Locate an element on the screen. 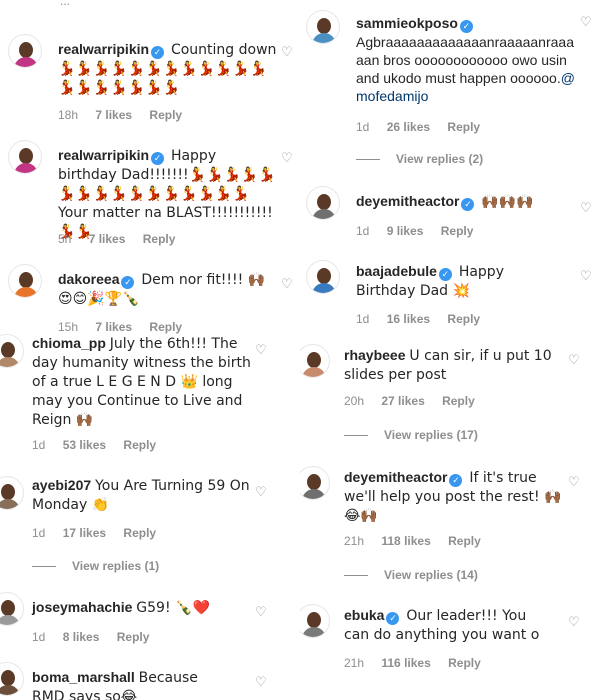 This screenshot has width=600, height=700. comment-body: deyemitheactor ✓ 🙌🏾🙌🏾🙌🏾 is located at coordinates (466, 201).